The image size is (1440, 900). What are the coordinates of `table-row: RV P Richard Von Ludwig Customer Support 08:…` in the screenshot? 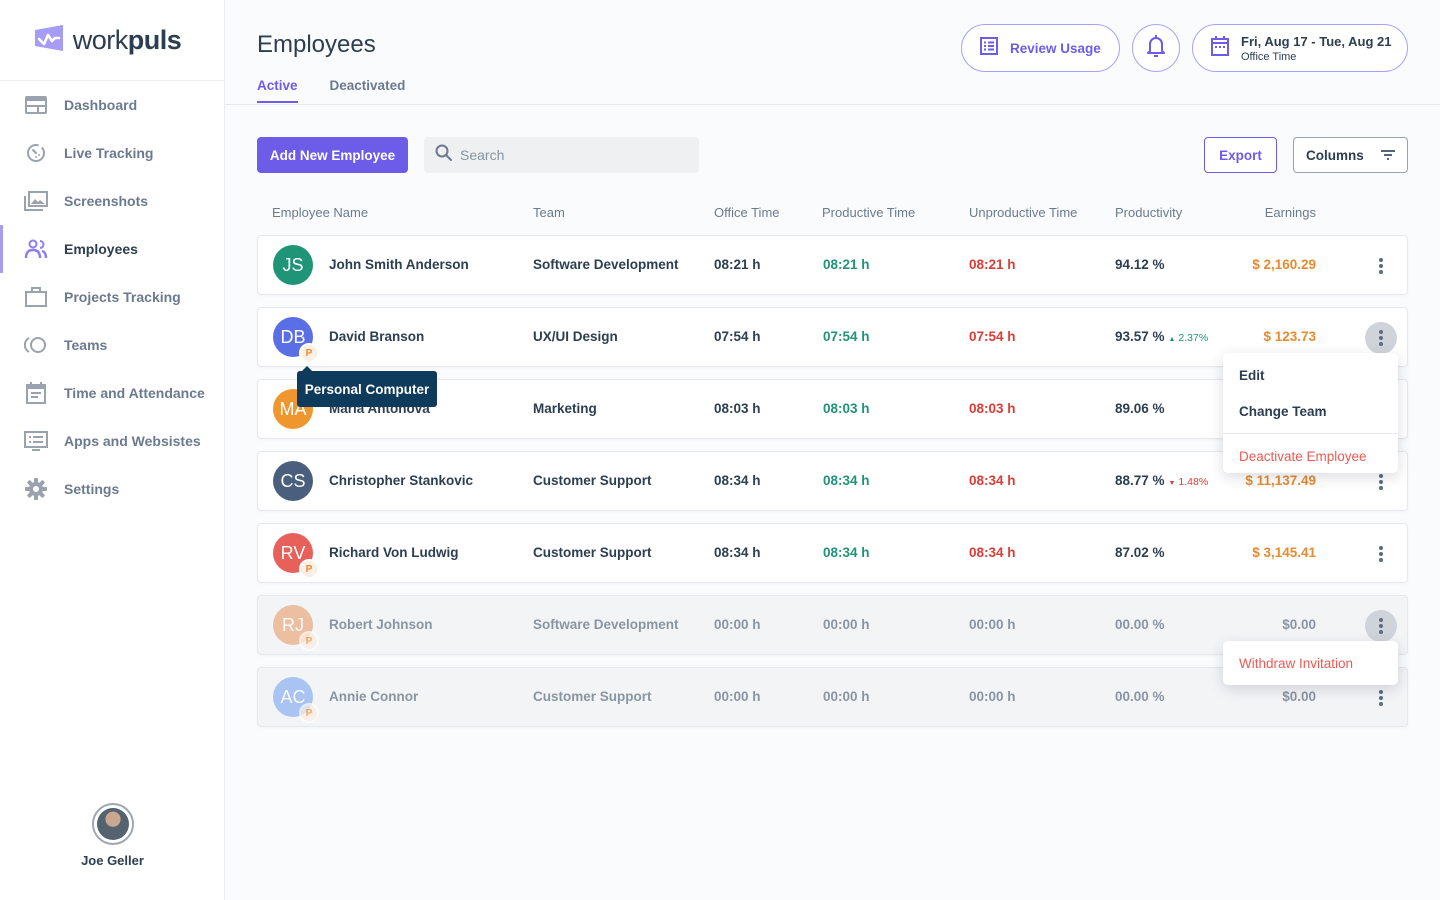 It's located at (832, 553).